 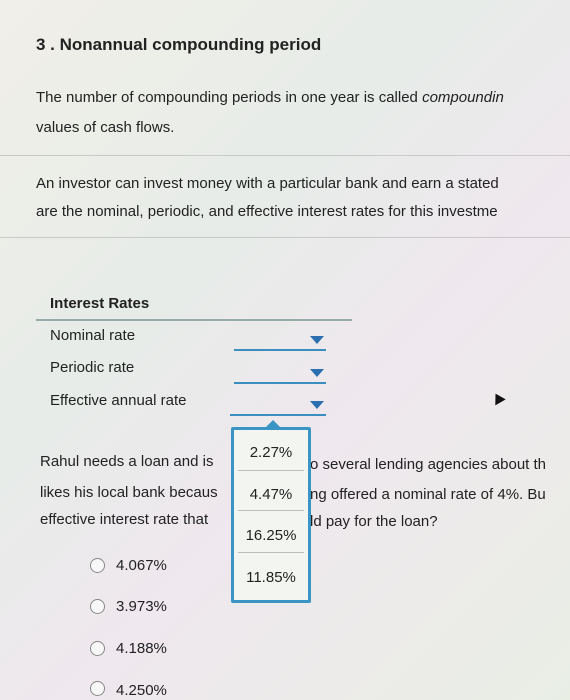 What do you see at coordinates (428, 464) in the screenshot?
I see `loan-question-line-1b: o several lending agencies about th` at bounding box center [428, 464].